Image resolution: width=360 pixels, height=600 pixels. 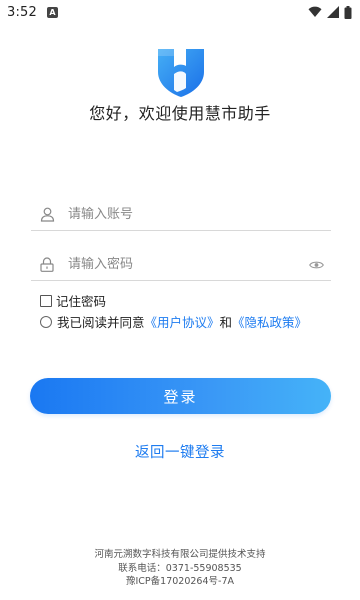 I want to click on footer-support: 河南元溯数字科技有限公司提供技术支持, so click(x=180, y=554).